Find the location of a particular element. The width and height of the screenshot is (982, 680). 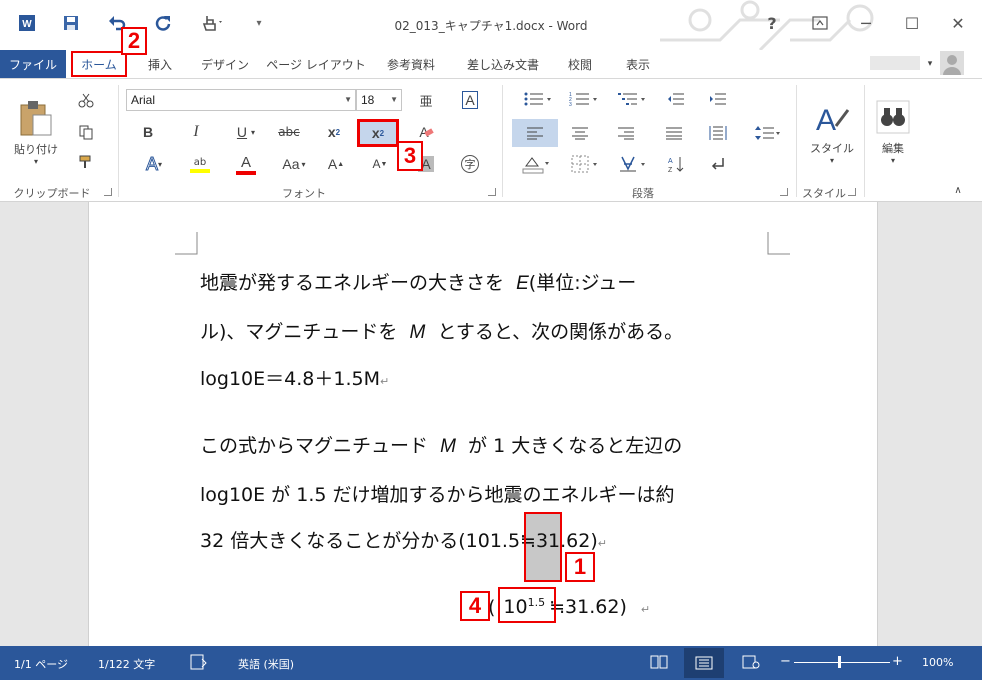

enclose-characters-icon: 字 is located at coordinates (470, 164).